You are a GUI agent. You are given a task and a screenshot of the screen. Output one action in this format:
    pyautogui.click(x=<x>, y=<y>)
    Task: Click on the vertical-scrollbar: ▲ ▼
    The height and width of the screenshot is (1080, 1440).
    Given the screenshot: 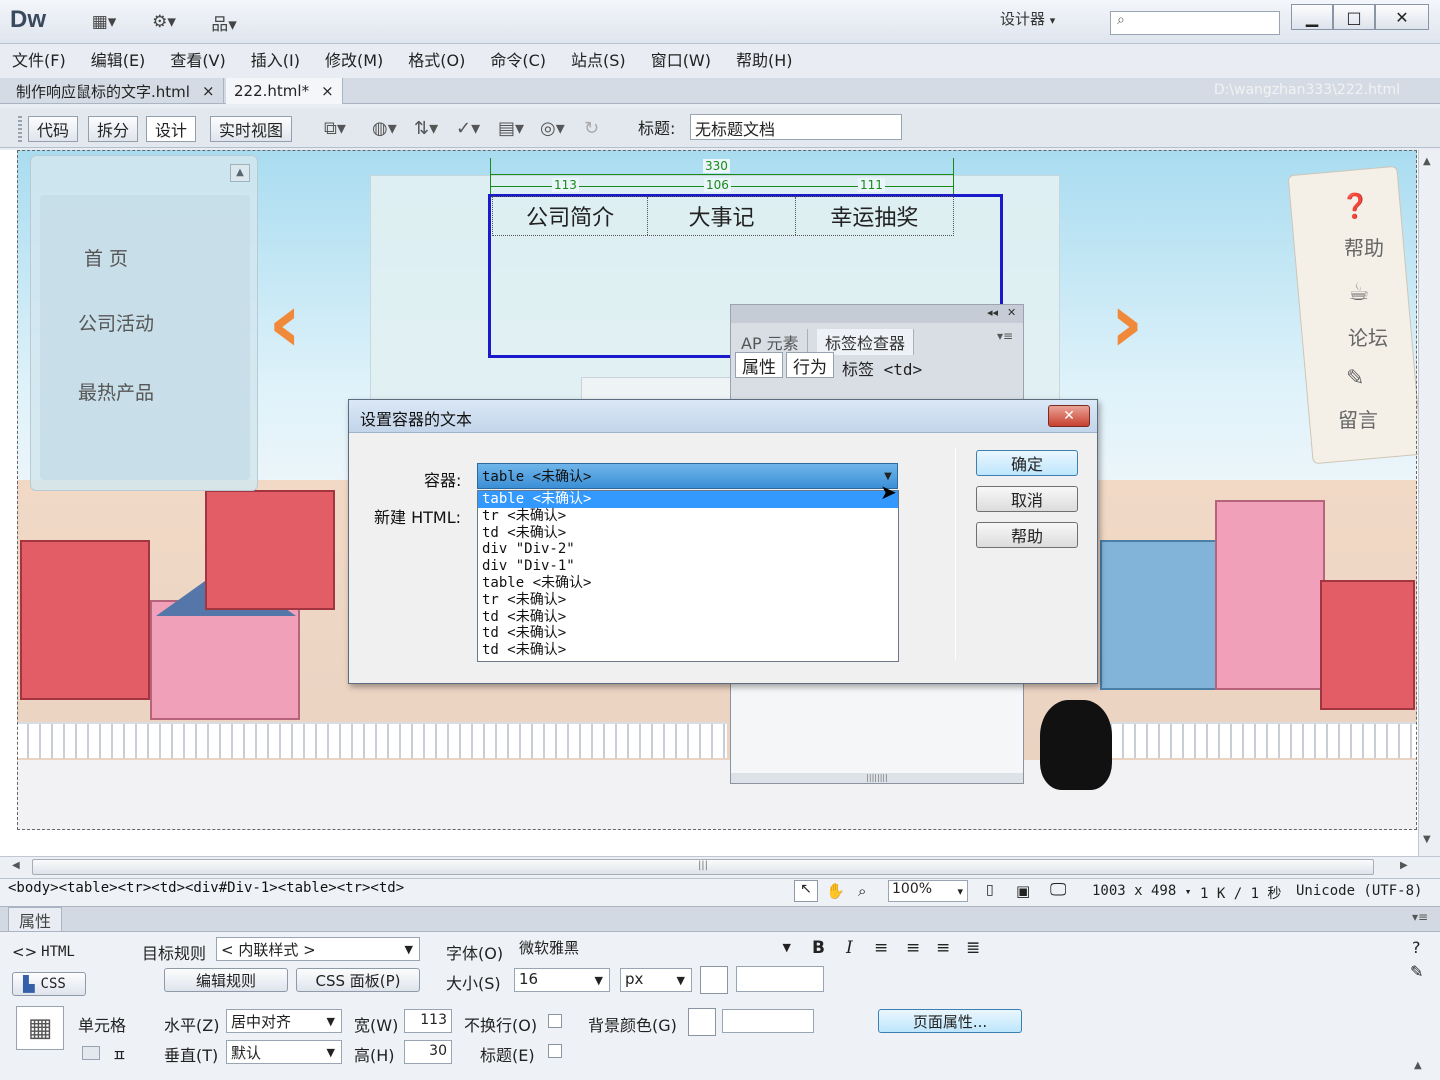 What is the action you would take?
    pyautogui.click(x=1429, y=503)
    